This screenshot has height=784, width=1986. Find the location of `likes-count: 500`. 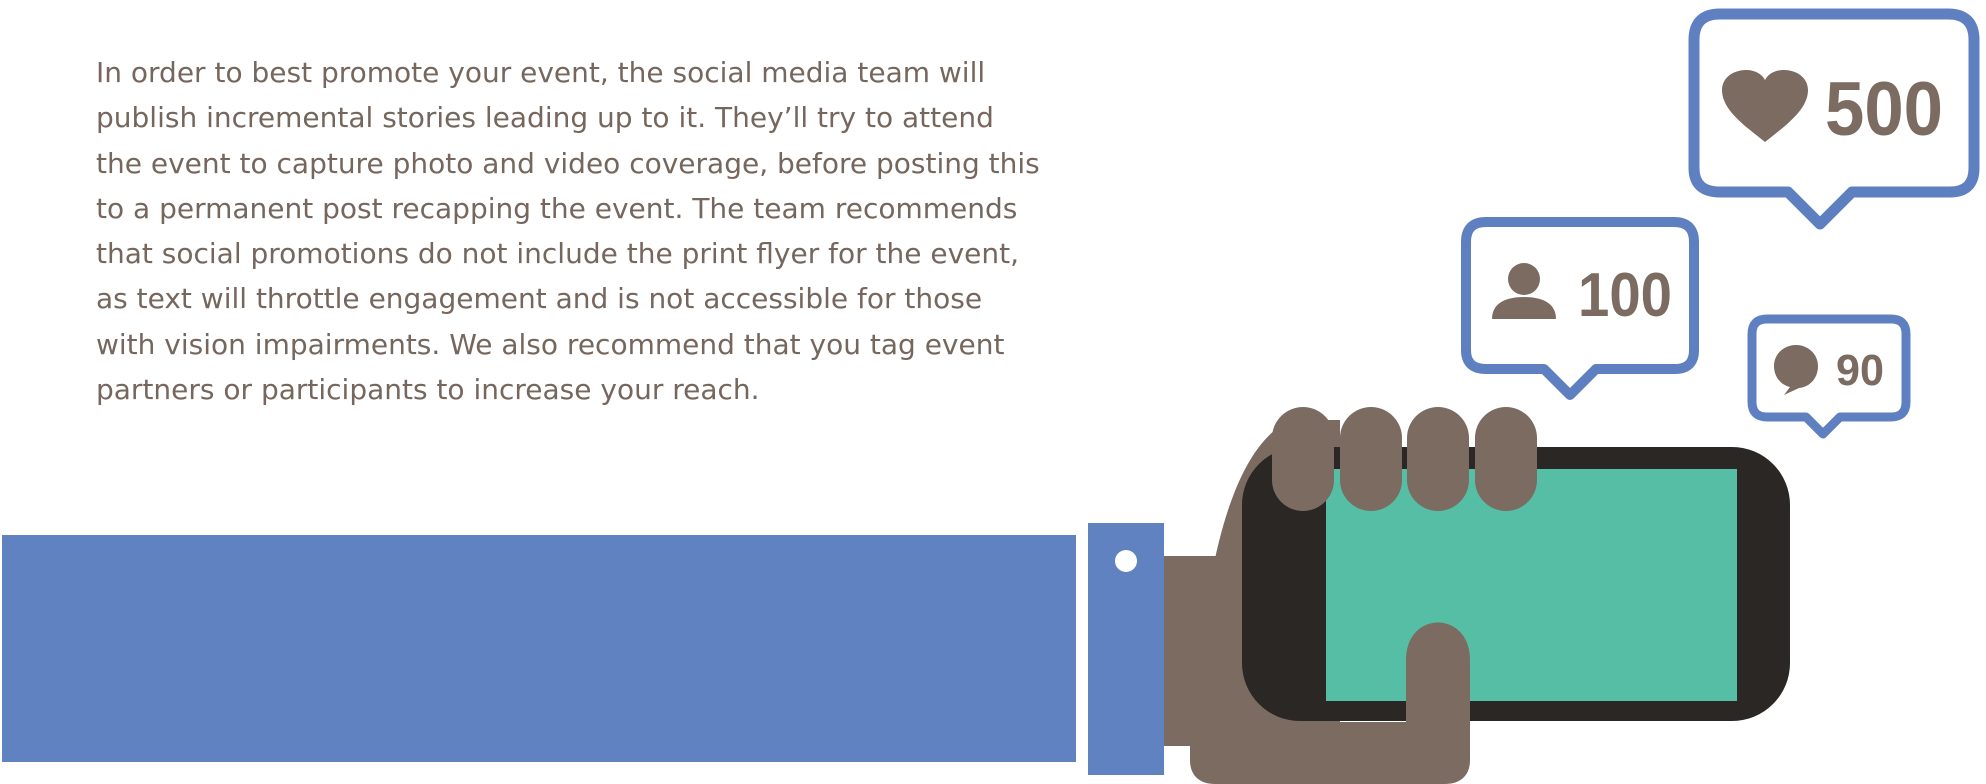

likes-count: 500 is located at coordinates (1884, 109).